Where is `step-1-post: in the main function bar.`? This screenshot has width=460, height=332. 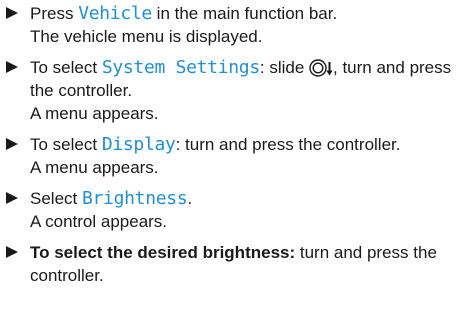 step-1-post: in the main function bar. is located at coordinates (244, 13).